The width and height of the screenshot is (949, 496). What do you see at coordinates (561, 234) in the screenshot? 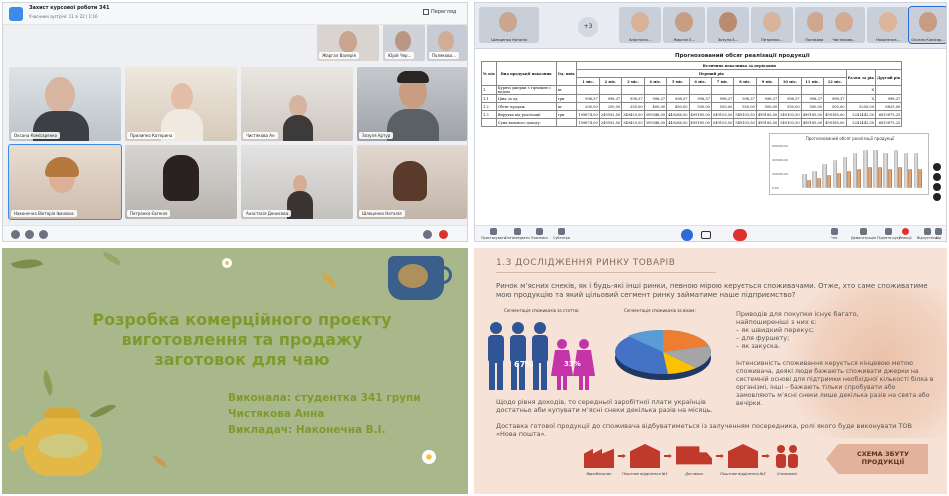
I see `captions-button: Субтитри` at bounding box center [561, 234].